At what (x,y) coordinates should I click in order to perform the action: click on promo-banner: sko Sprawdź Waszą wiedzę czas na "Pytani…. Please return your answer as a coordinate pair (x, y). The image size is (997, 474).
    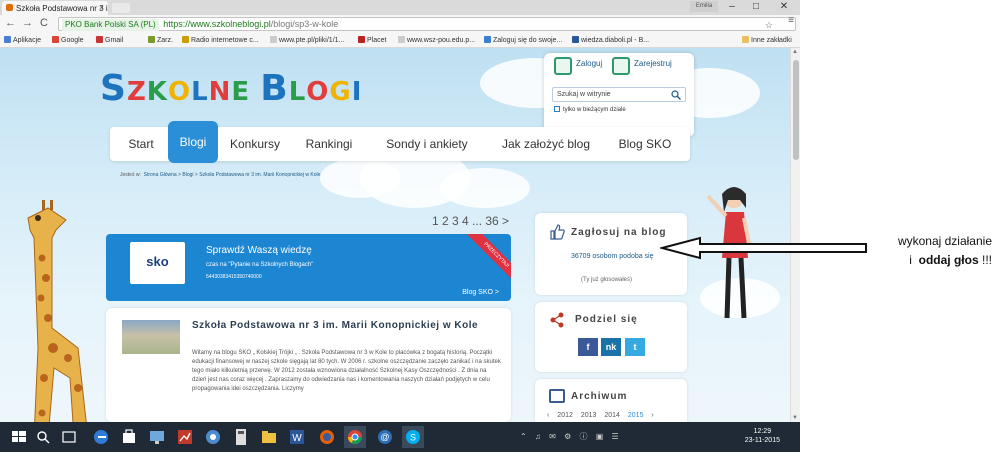
    Looking at the image, I should click on (308, 267).